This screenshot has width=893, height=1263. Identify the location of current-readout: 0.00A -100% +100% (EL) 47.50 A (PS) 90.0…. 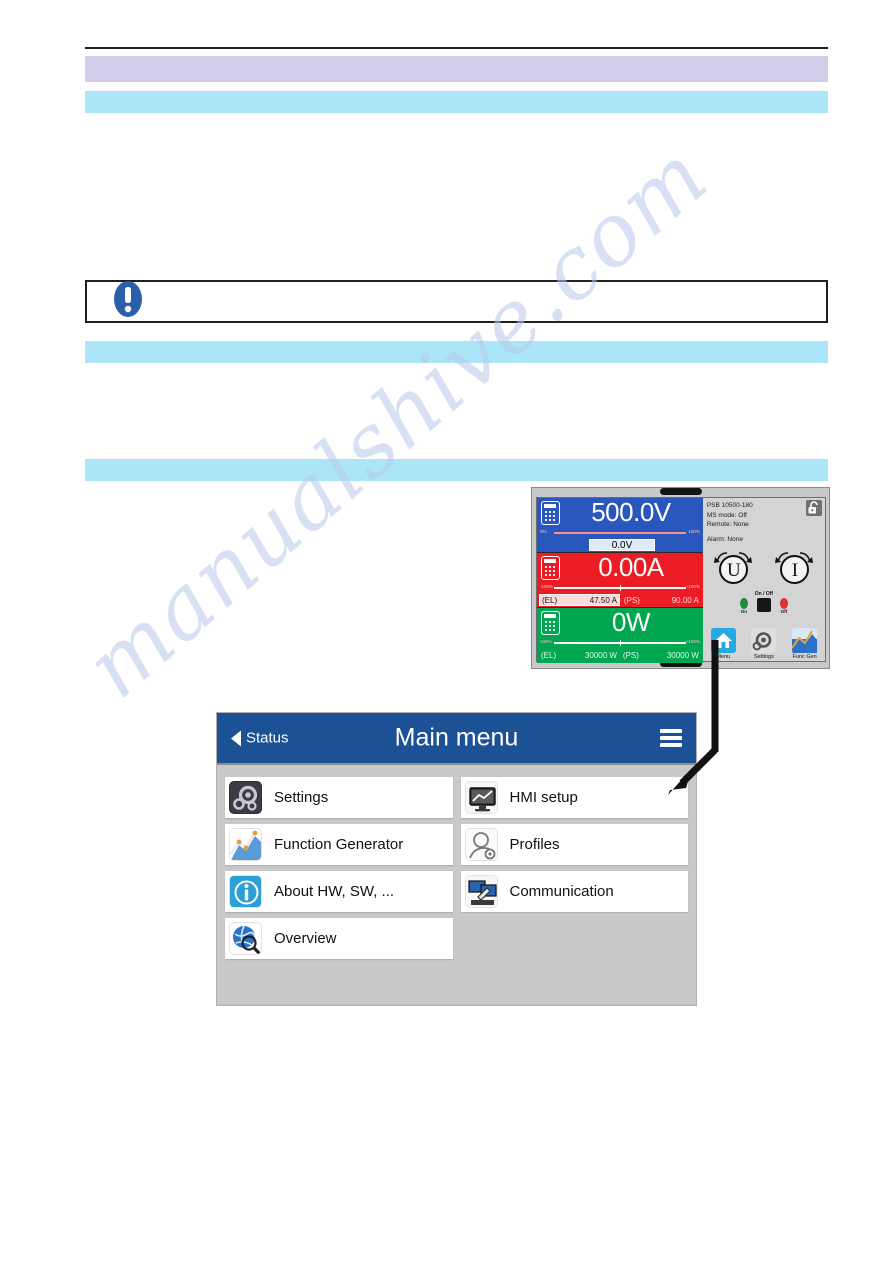
(620, 580).